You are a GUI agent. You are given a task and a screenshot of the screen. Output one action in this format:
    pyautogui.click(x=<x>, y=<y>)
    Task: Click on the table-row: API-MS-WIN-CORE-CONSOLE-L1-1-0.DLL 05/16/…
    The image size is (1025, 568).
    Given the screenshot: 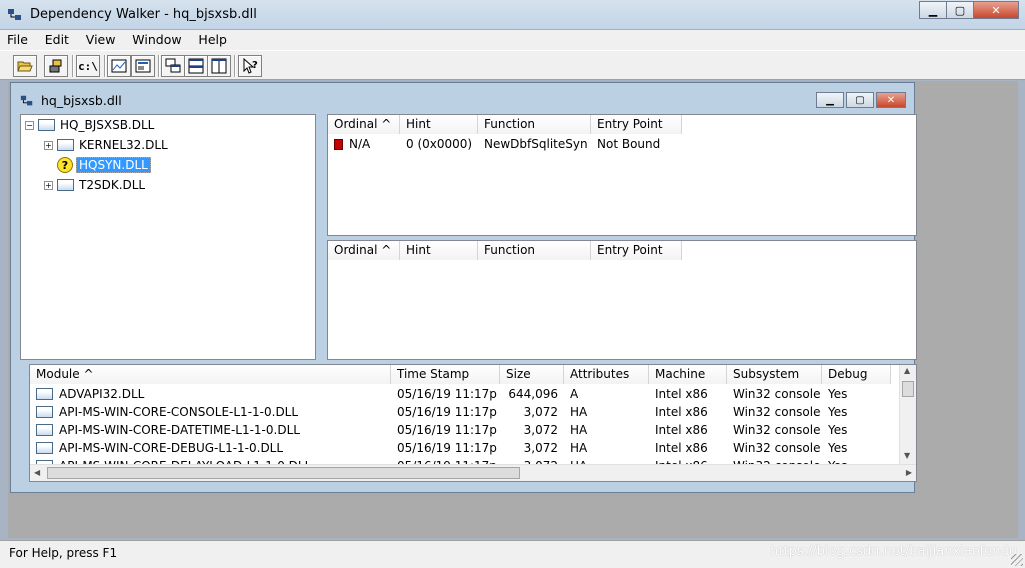 What is the action you would take?
    pyautogui.click(x=460, y=412)
    